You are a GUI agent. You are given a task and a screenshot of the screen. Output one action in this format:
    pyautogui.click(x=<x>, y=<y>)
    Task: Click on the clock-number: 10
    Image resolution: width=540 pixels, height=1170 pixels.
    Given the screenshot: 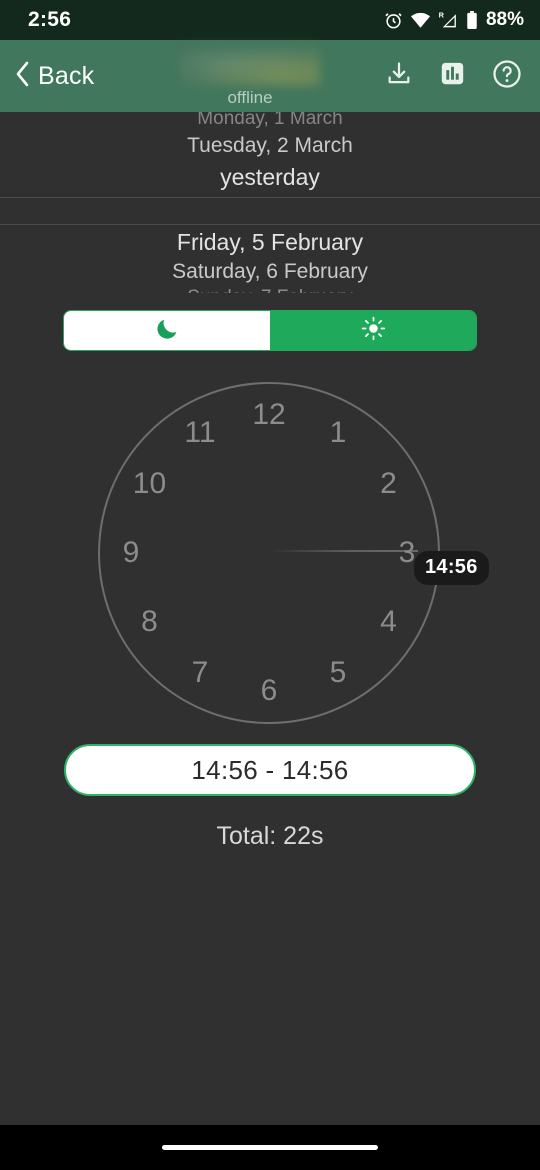 What is the action you would take?
    pyautogui.click(x=149, y=484)
    